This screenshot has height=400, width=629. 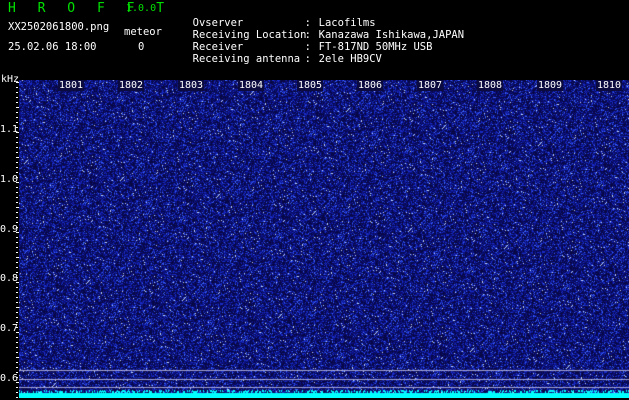 I want to click on x-tick-label: 1803, so click(x=191, y=85).